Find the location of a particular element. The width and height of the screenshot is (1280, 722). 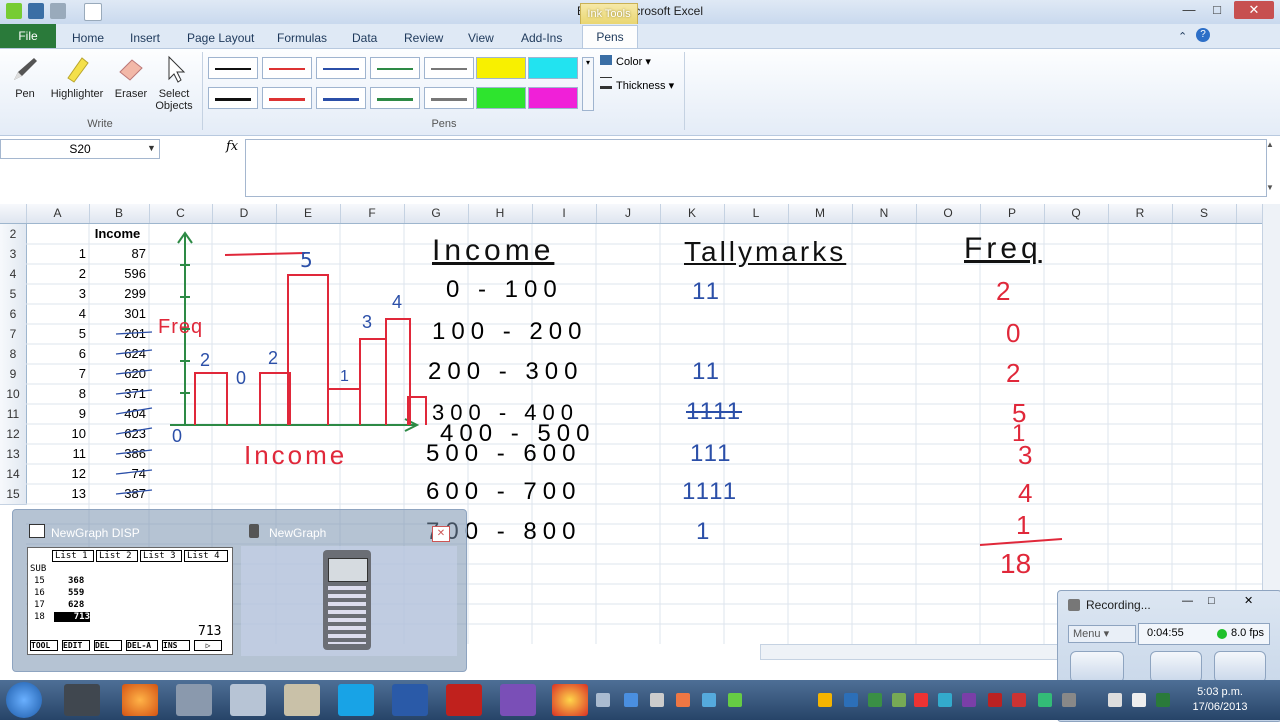

scroll-down-icon: ▼ is located at coordinates (1270, 187).